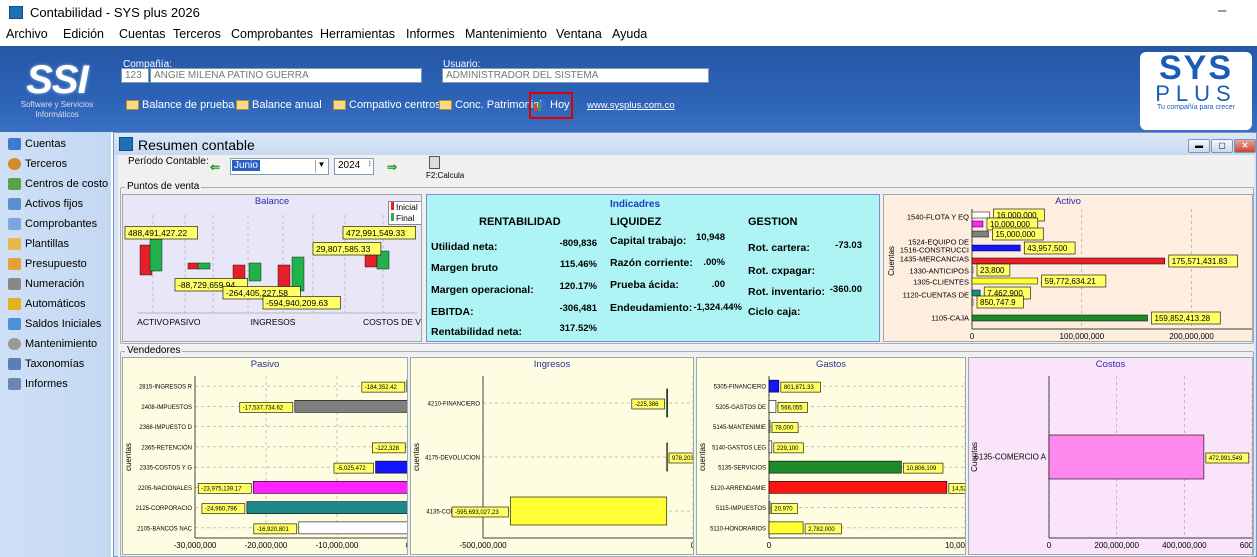  Describe the element at coordinates (286, 75) in the screenshot. I see `company-name-field: ANGIE MILENA PATINO GUERRA` at that location.